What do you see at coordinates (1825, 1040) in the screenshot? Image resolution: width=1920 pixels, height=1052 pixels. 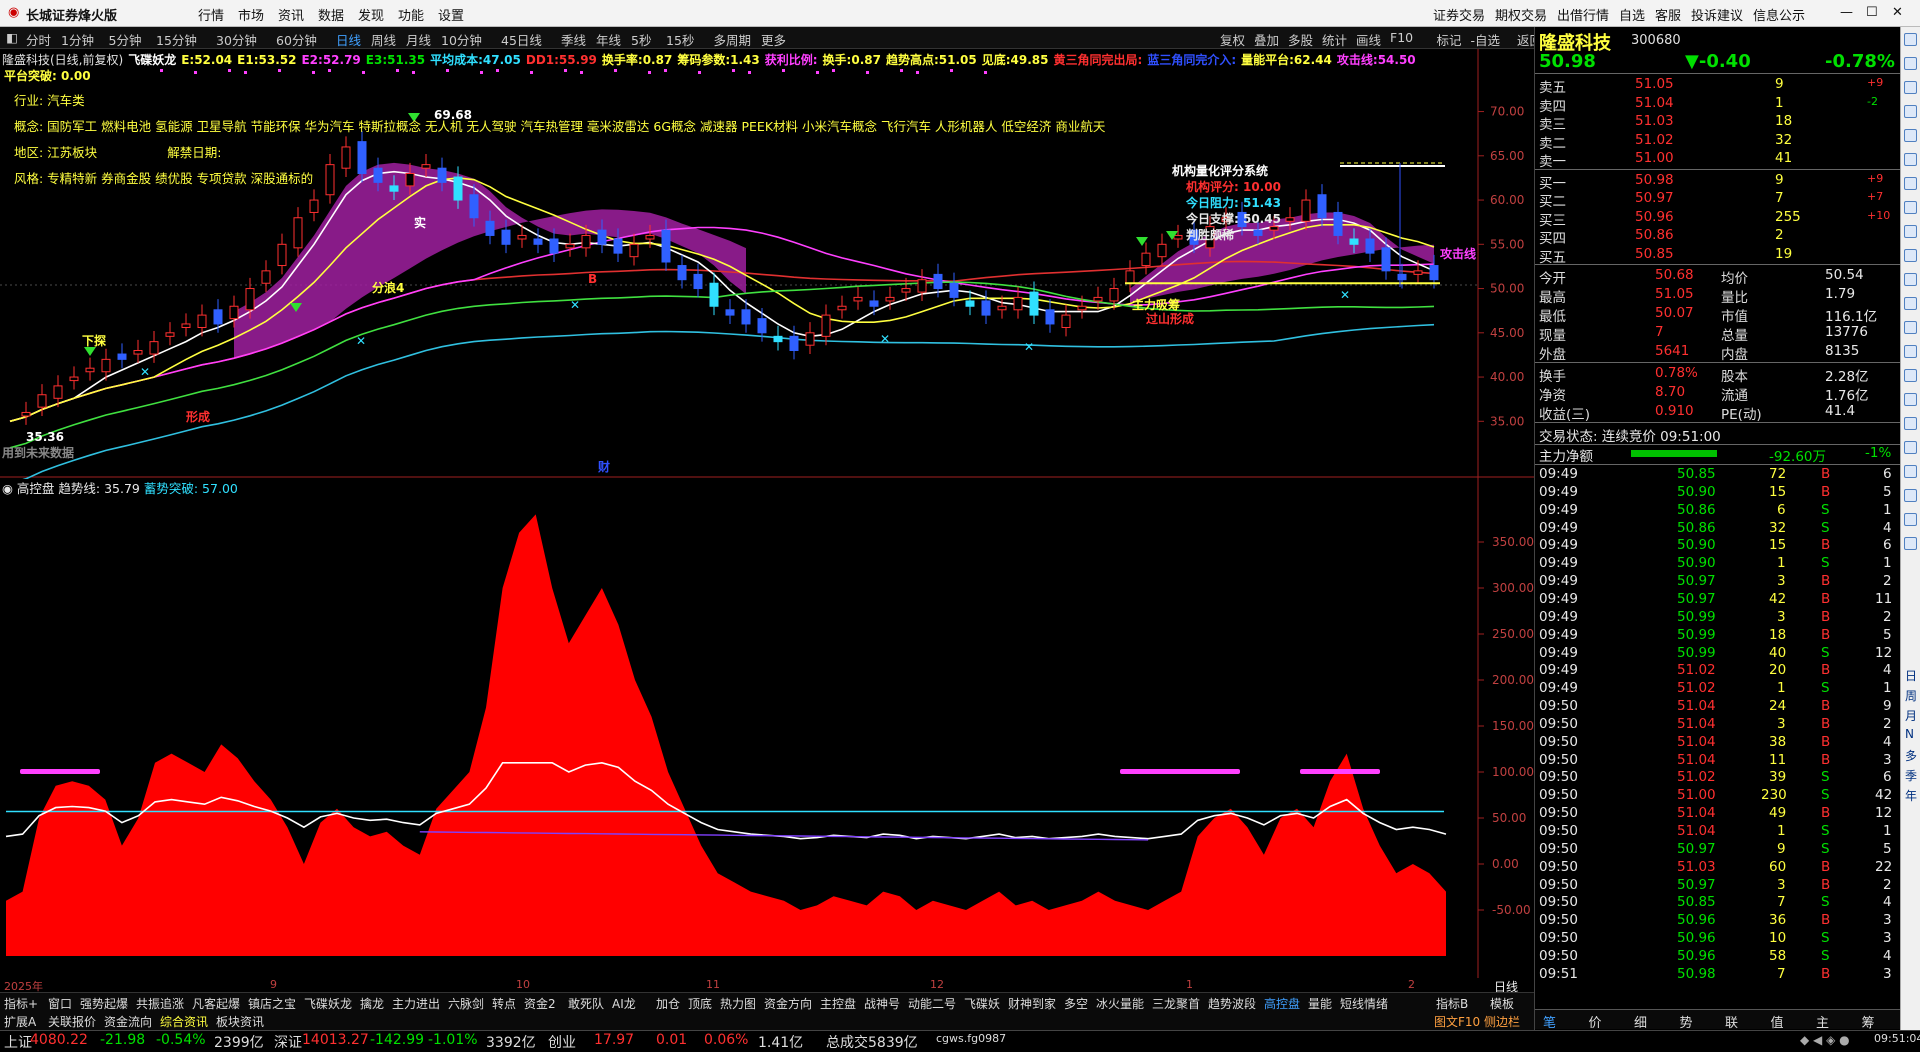 I see `bell-icon: ◆ ◀ ◈ ●` at bounding box center [1825, 1040].